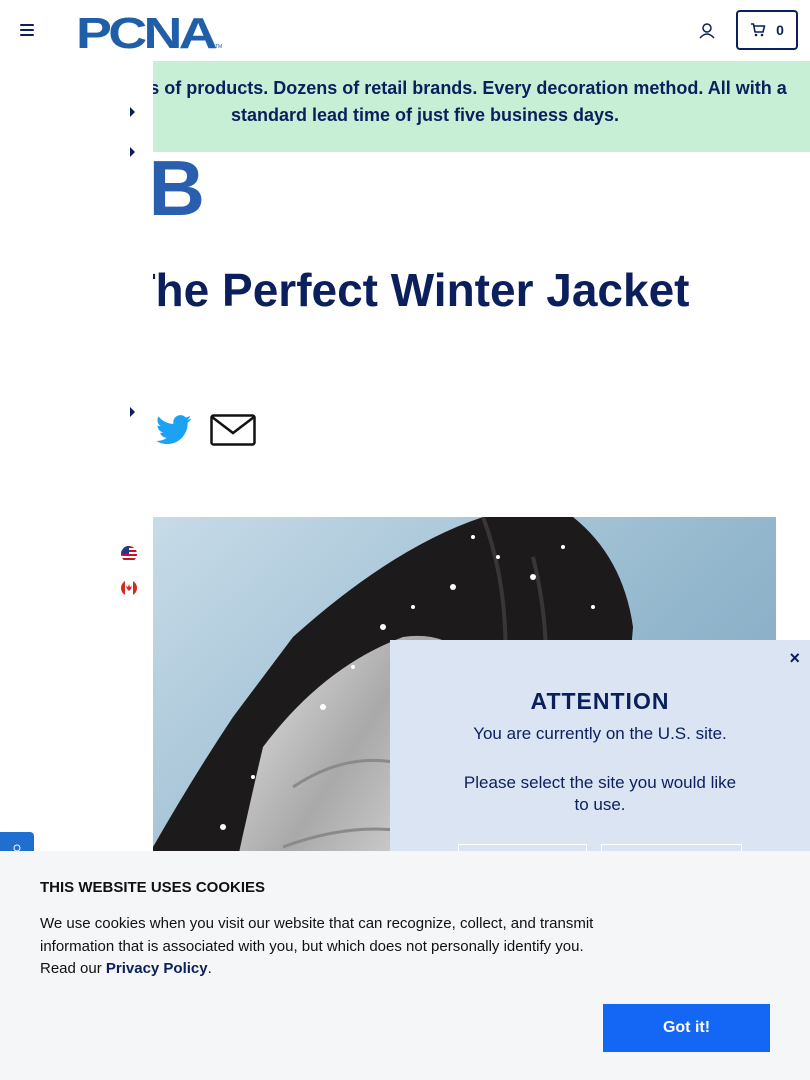 This screenshot has height=1080, width=810. I want to click on email-share-link, so click(233, 432).